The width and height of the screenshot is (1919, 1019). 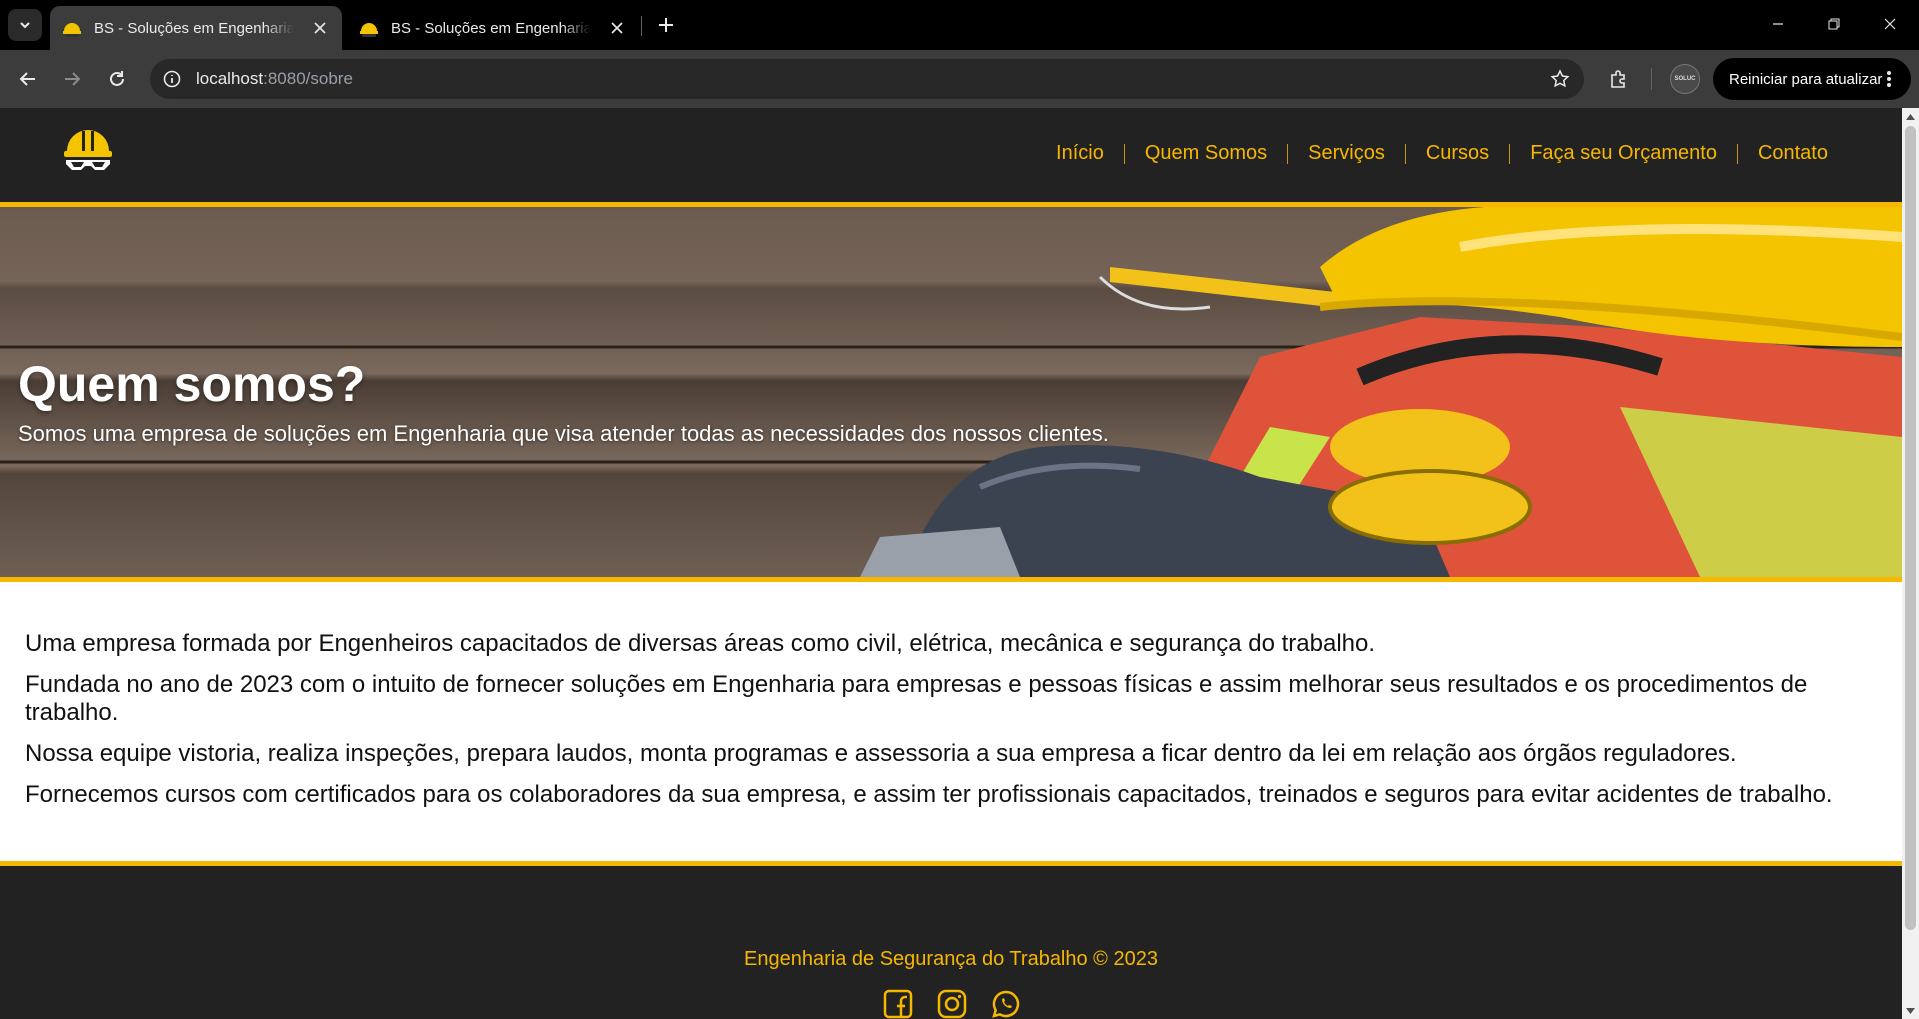 I want to click on new-tab-button, so click(x=666, y=25).